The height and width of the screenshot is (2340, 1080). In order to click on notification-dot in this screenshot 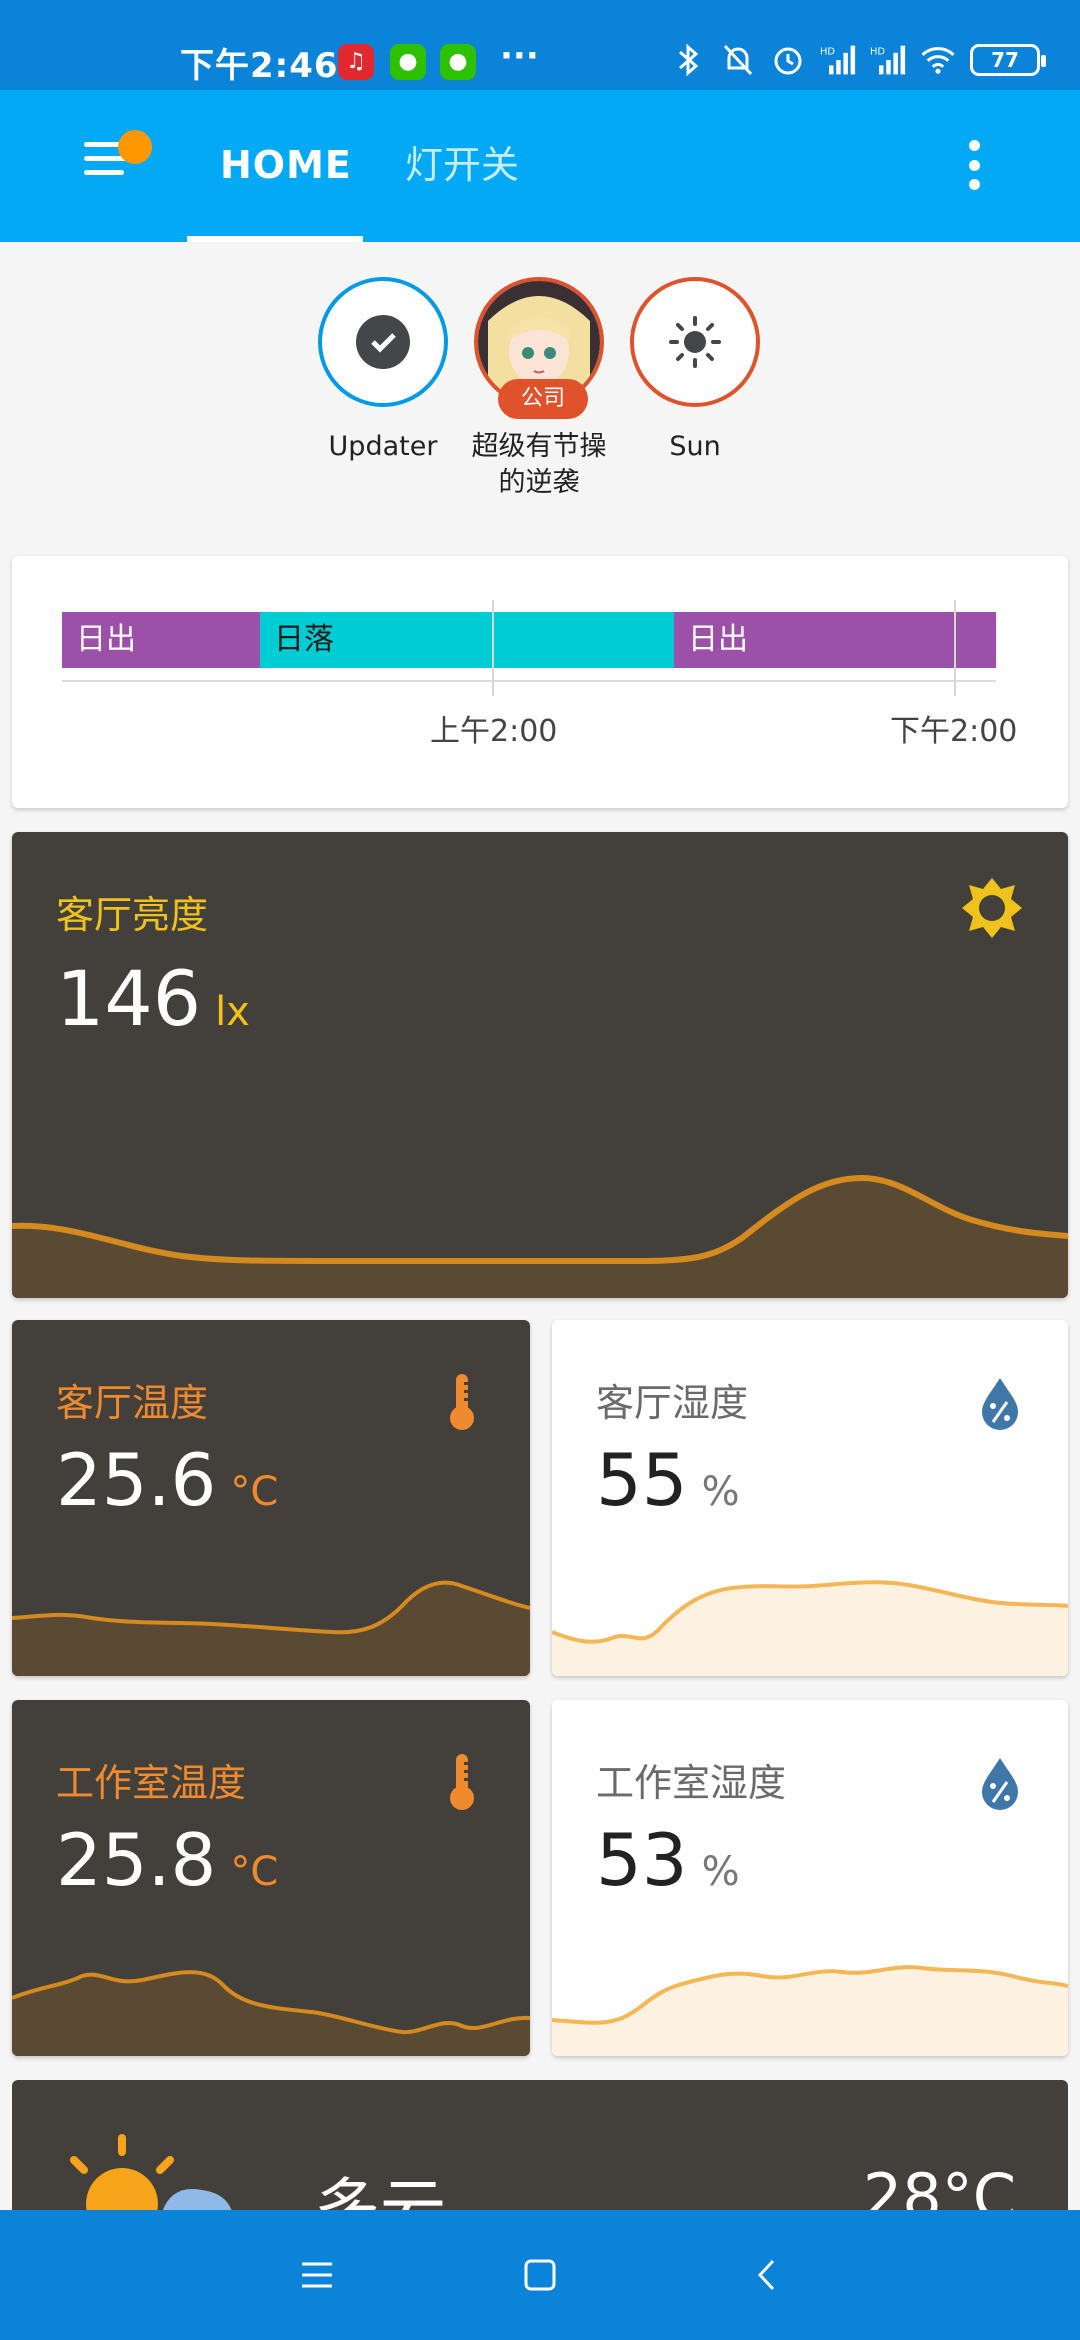, I will do `click(135, 147)`.